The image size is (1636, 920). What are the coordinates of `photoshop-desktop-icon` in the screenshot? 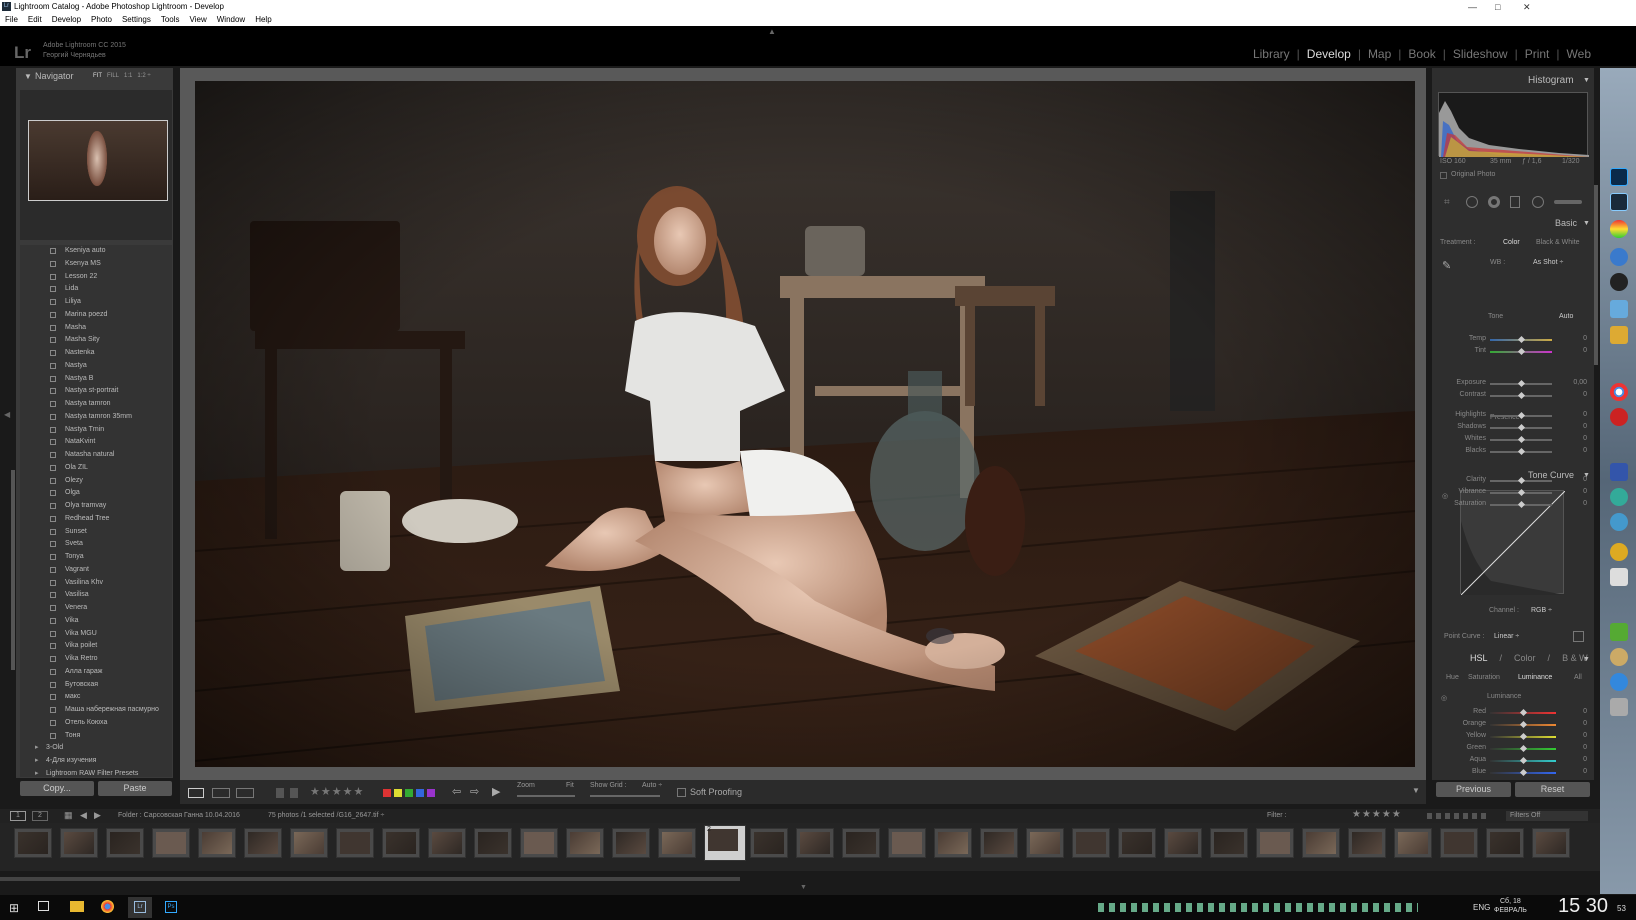 It's located at (1619, 177).